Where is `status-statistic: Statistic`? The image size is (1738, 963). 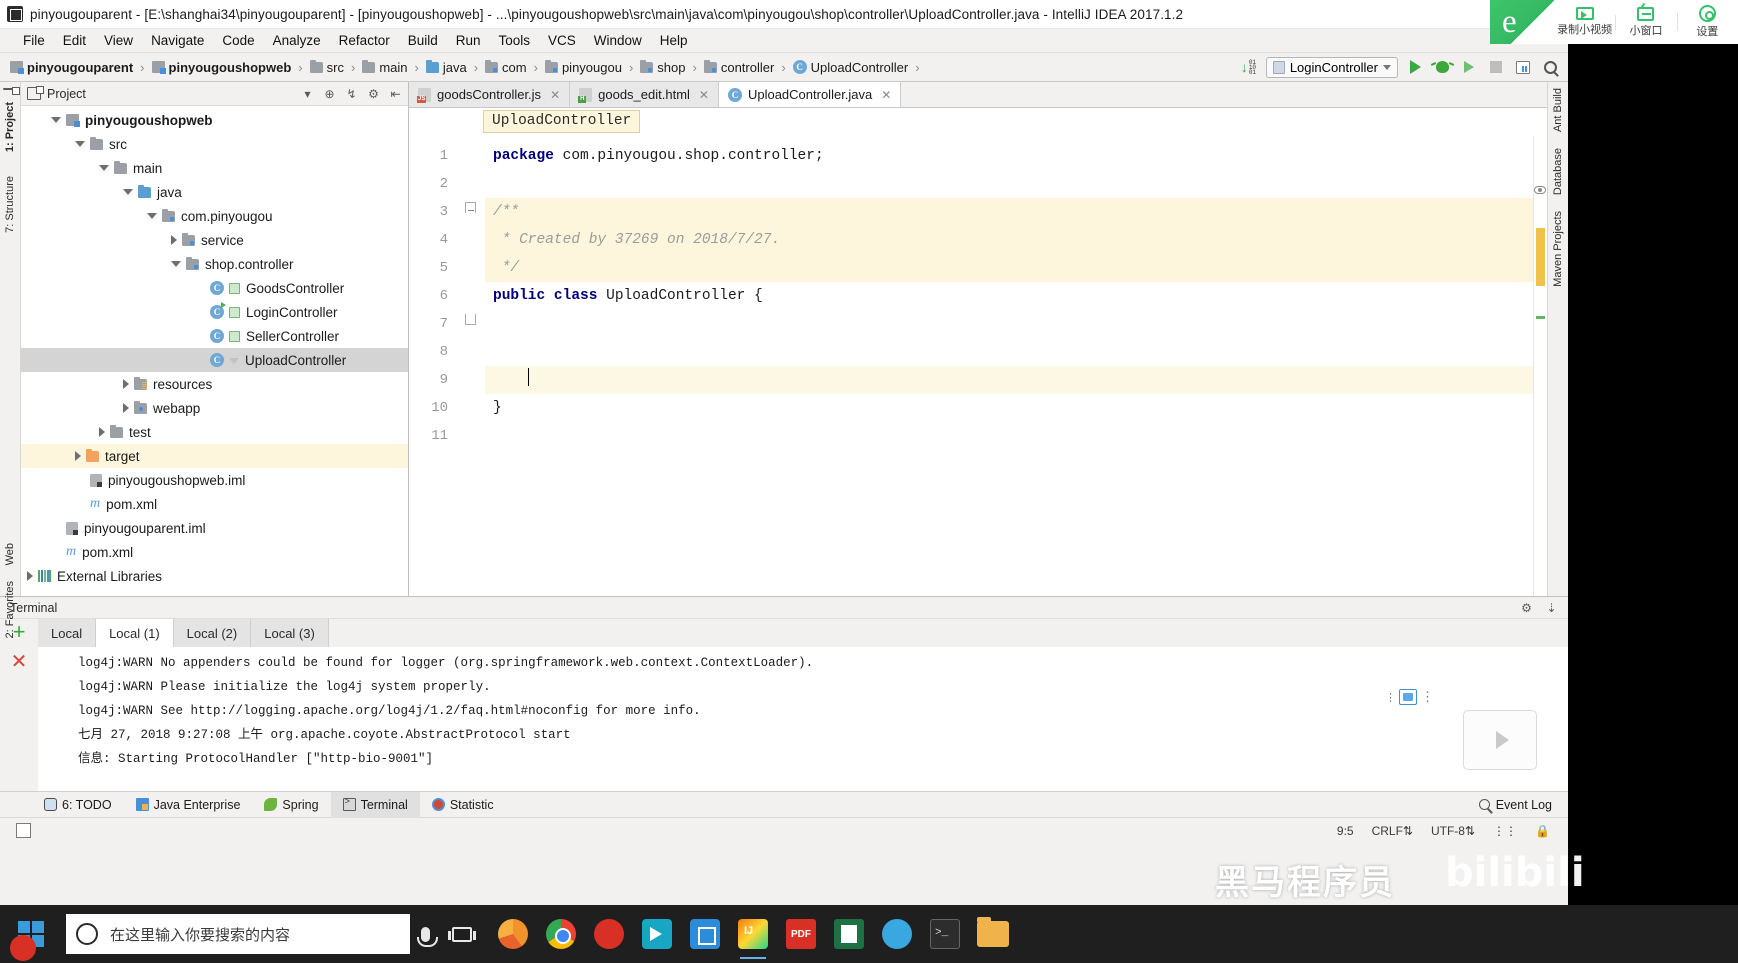 status-statistic: Statistic is located at coordinates (463, 805).